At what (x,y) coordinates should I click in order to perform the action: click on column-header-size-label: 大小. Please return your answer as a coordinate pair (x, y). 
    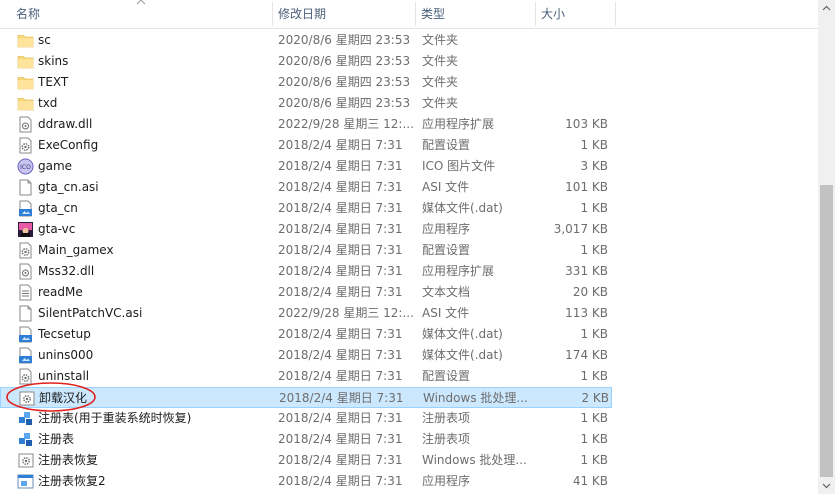
    Looking at the image, I should click on (553, 14).